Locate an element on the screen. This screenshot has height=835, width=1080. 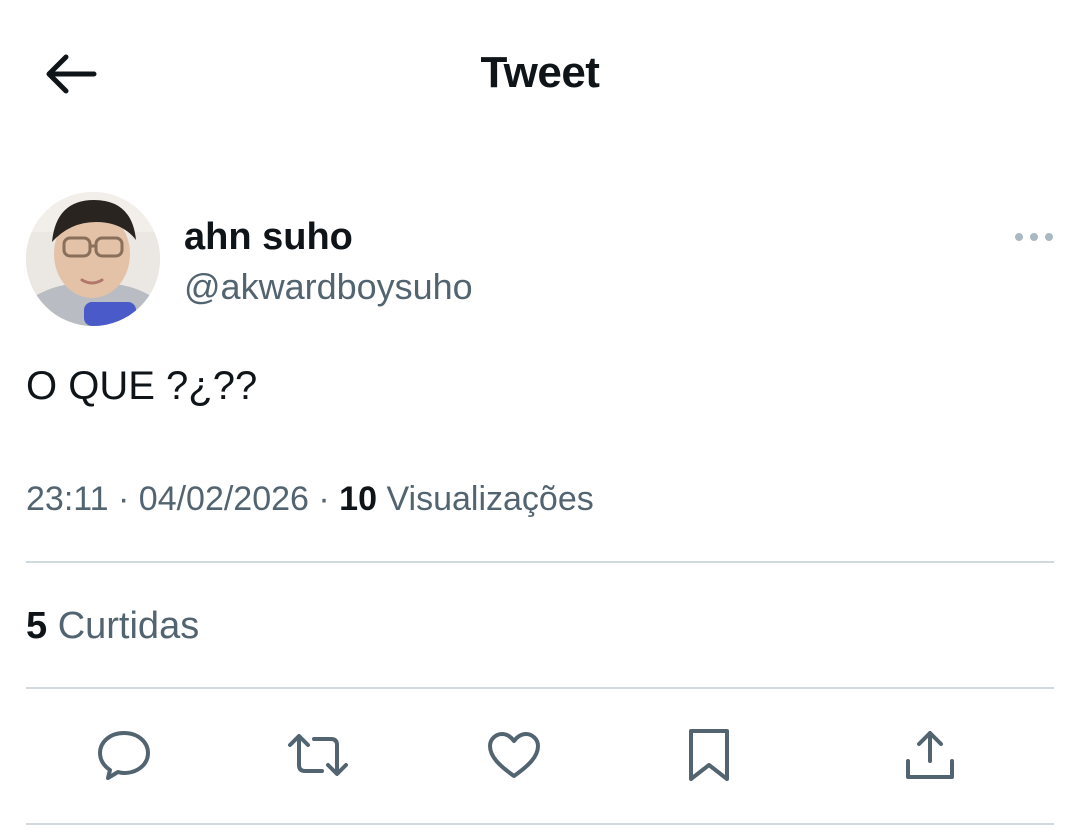
bookmark-button is located at coordinates (709, 755).